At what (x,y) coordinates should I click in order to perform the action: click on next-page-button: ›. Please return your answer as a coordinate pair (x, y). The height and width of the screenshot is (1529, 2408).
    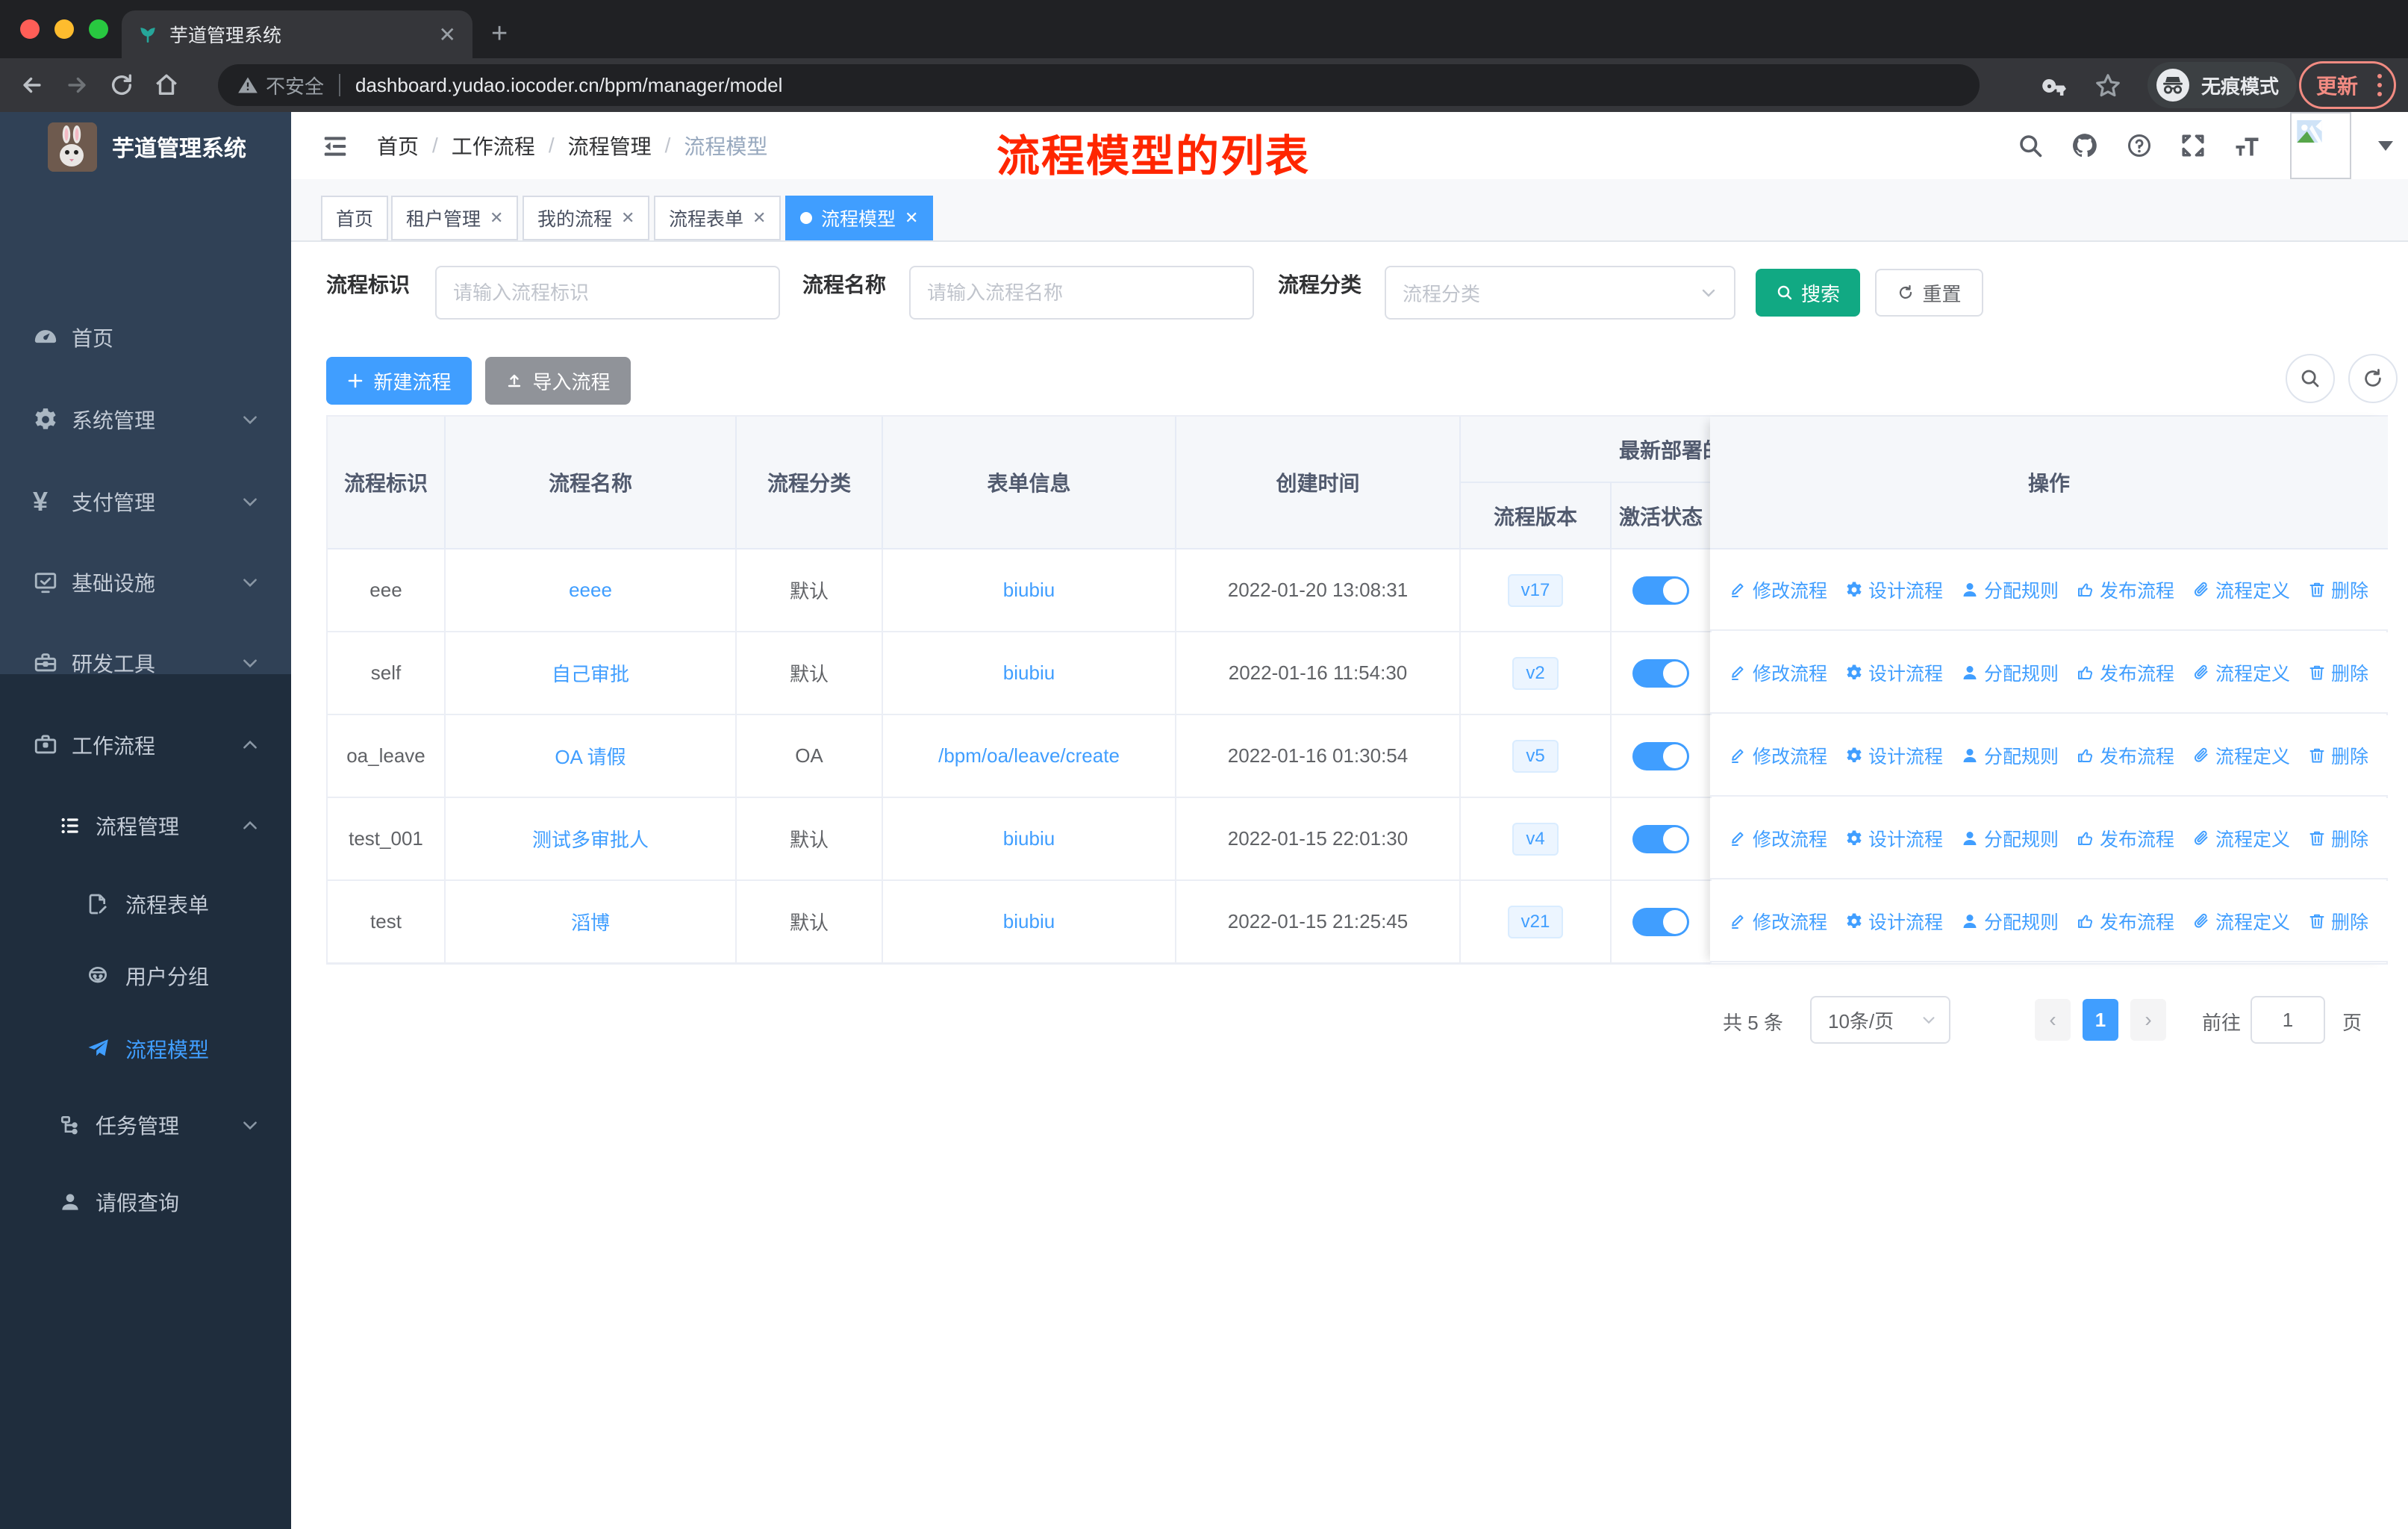
    Looking at the image, I should click on (2148, 1020).